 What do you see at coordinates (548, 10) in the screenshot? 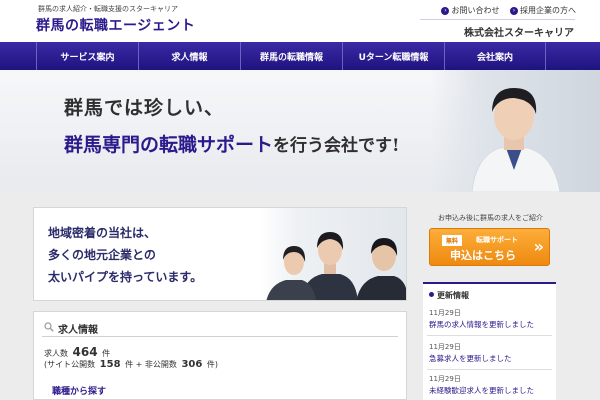
I see `employer-link-label: 採用企業の方へ` at bounding box center [548, 10].